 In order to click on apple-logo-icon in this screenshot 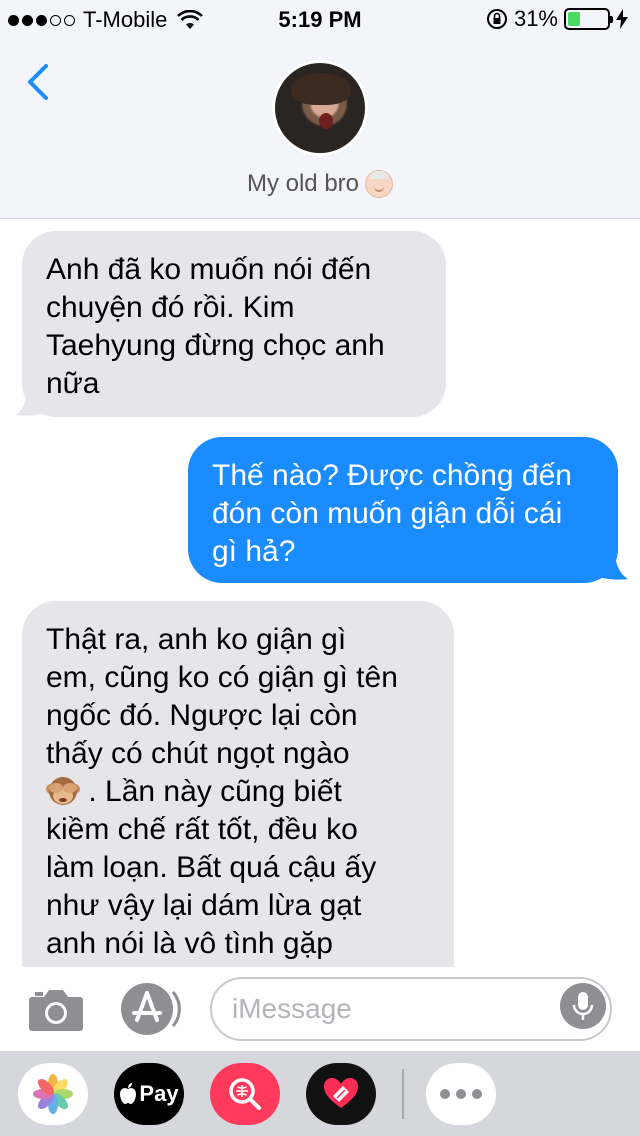, I will do `click(128, 1093)`.